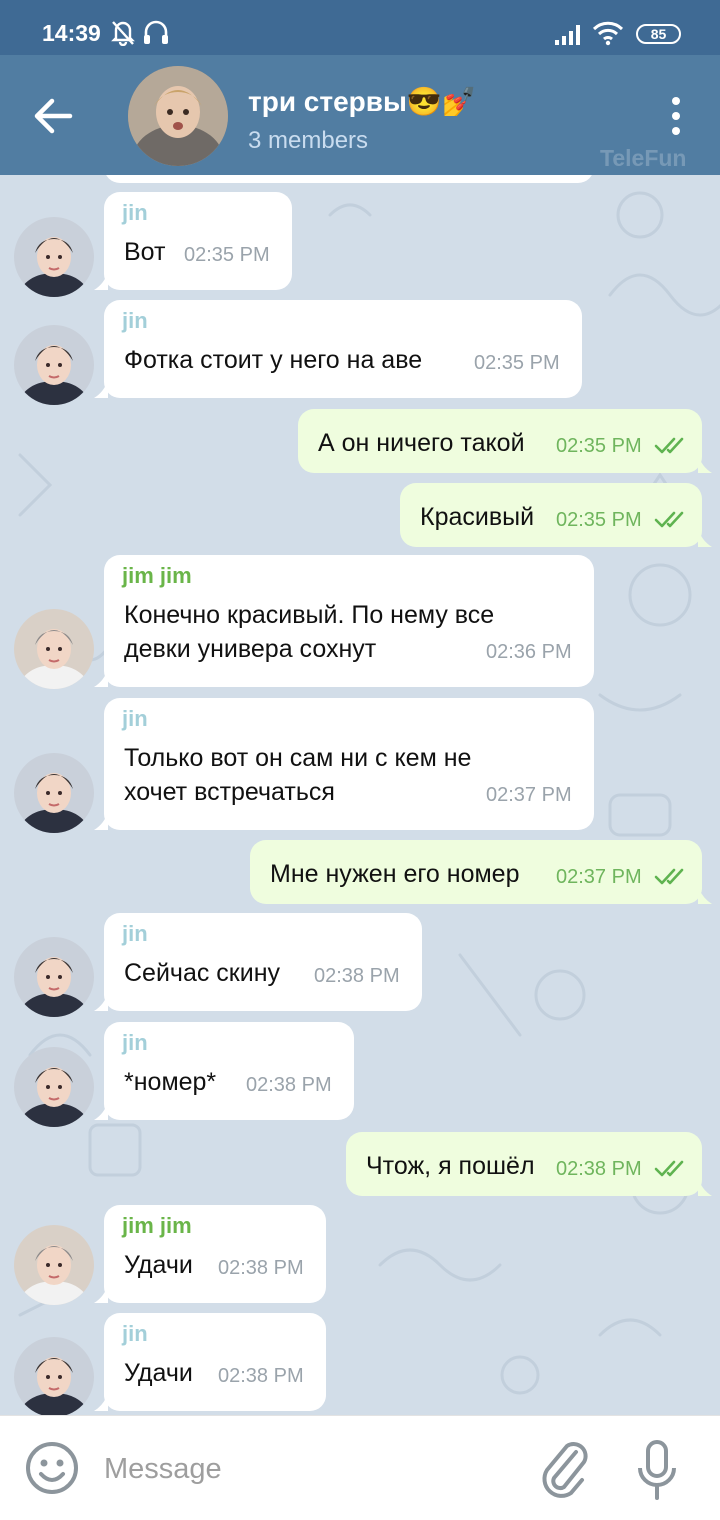 Image resolution: width=720 pixels, height=1520 pixels. I want to click on voice-record-button, so click(657, 1470).